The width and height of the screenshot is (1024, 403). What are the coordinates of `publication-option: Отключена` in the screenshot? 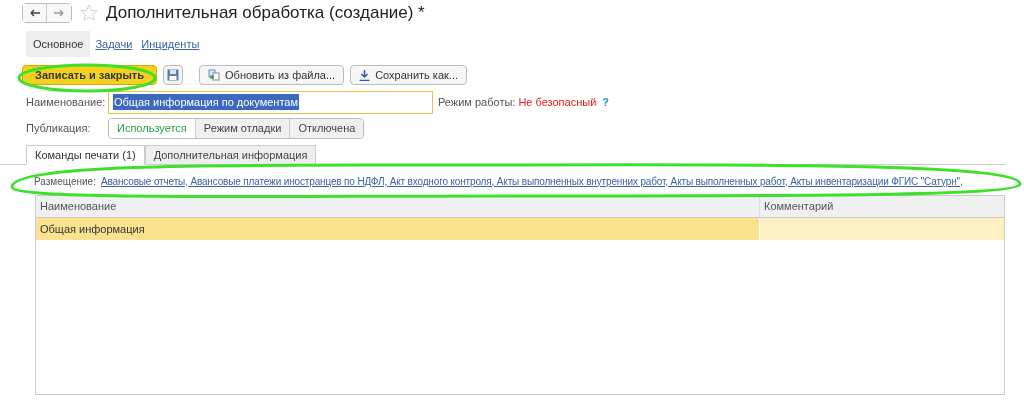 It's located at (326, 128).